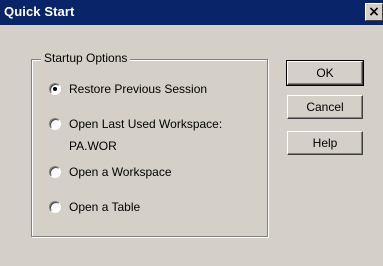 The height and width of the screenshot is (266, 383). I want to click on radio-label: Open a Workspace, so click(120, 172).